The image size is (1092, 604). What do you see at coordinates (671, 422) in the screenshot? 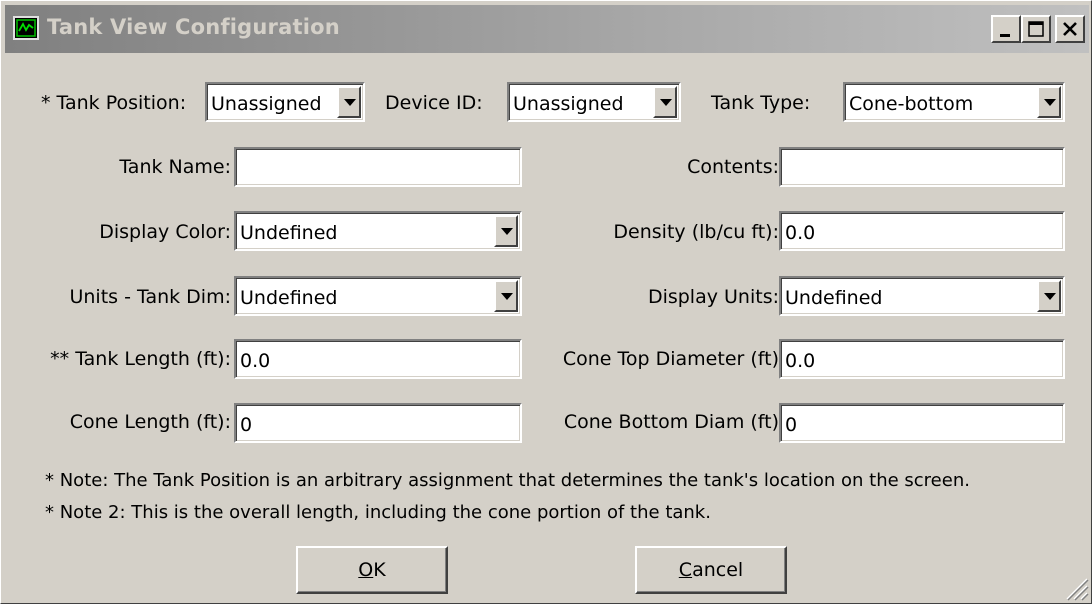
I see `cone-bottom-diam-label: Cone Bottom Diam (ft)` at bounding box center [671, 422].